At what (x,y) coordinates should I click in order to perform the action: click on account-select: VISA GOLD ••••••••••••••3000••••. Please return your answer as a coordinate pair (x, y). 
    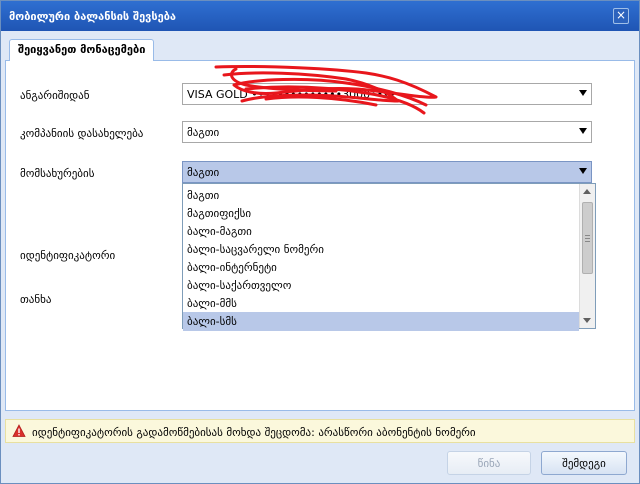
    Looking at the image, I should click on (387, 94).